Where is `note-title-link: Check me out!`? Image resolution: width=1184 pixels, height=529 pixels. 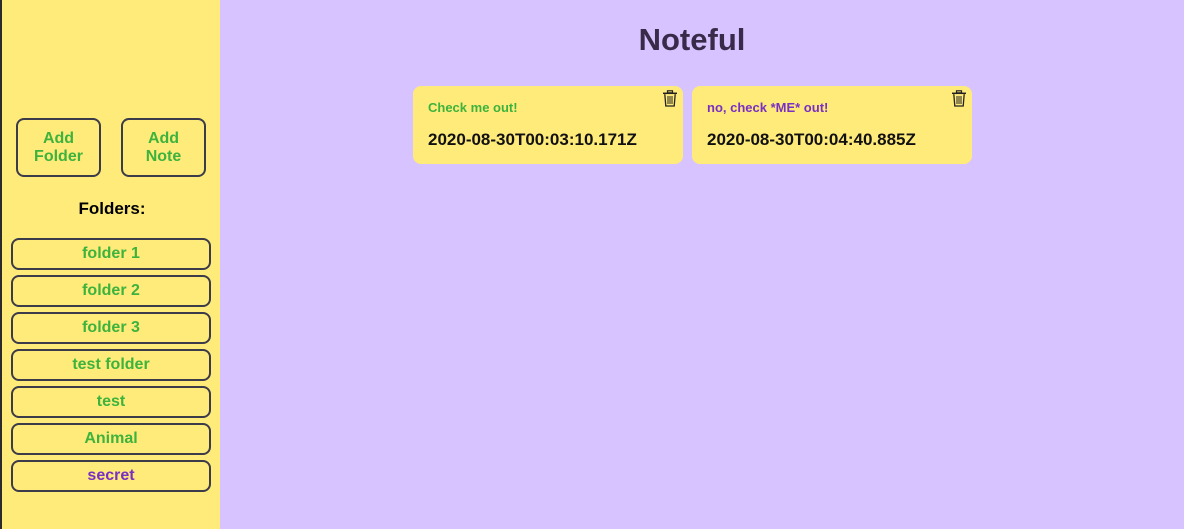 note-title-link: Check me out! is located at coordinates (473, 107).